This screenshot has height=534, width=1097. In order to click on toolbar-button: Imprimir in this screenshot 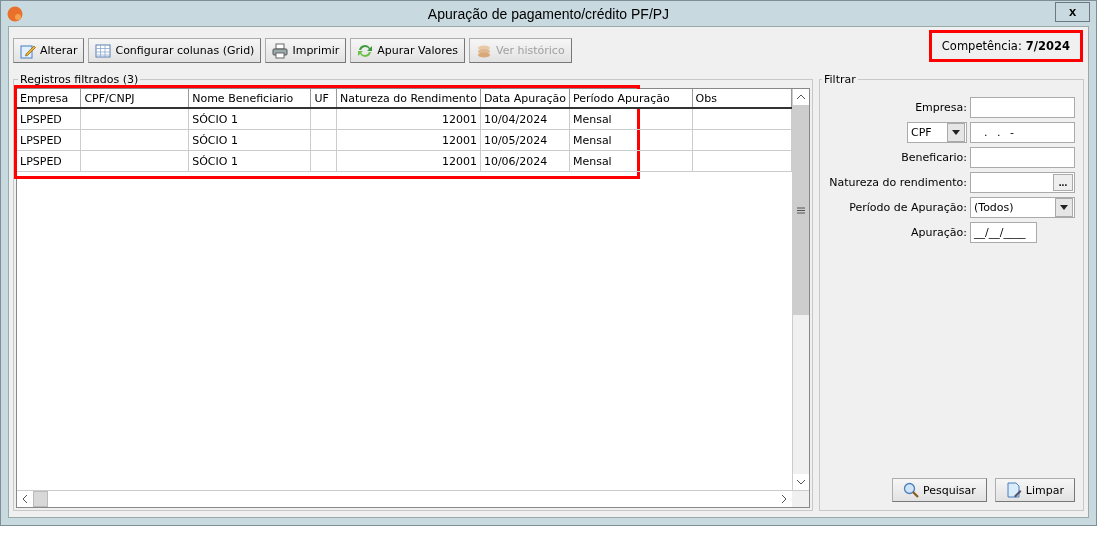, I will do `click(306, 50)`.